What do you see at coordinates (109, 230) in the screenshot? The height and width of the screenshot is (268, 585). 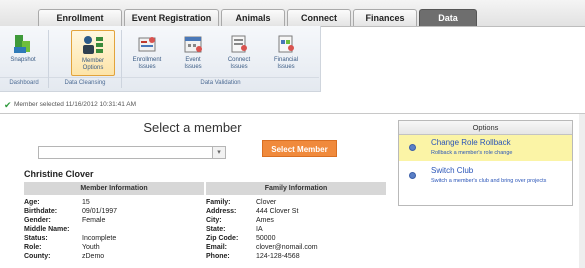 I see `member-field-middle-name: Middle Name:` at bounding box center [109, 230].